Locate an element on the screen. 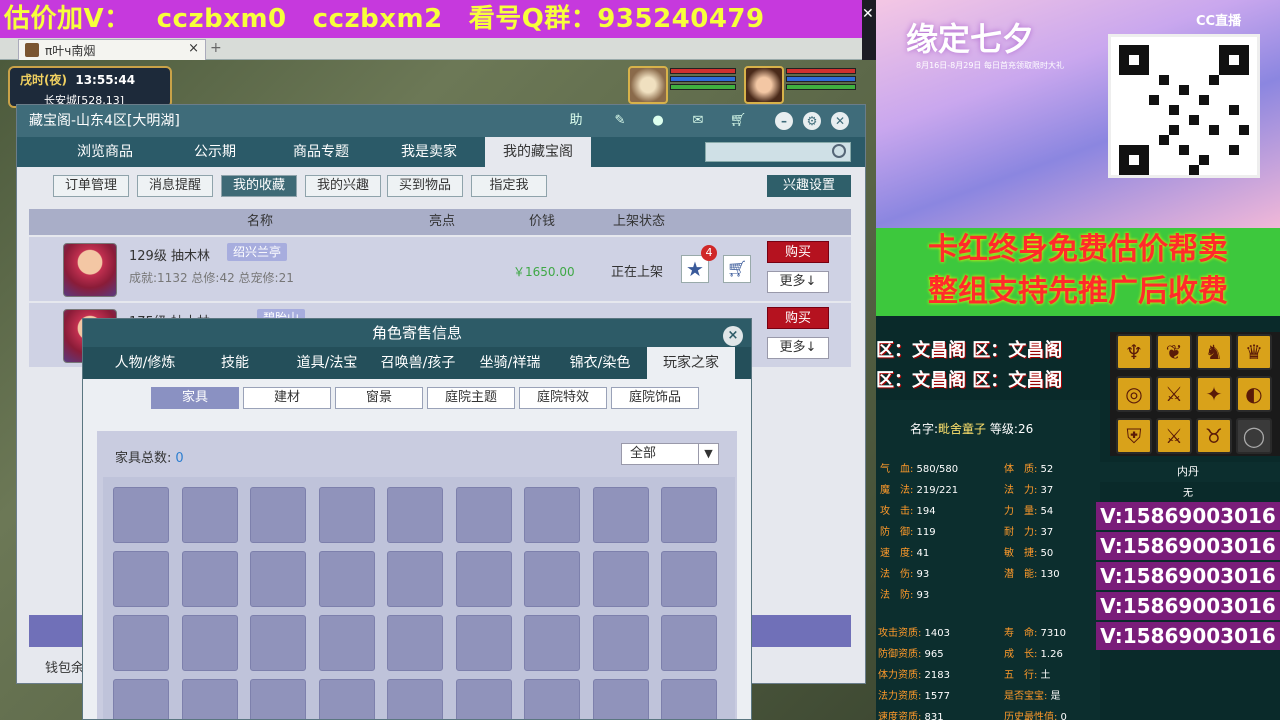 The width and height of the screenshot is (1280, 720). close-icon: ✕ is located at coordinates (869, 16).